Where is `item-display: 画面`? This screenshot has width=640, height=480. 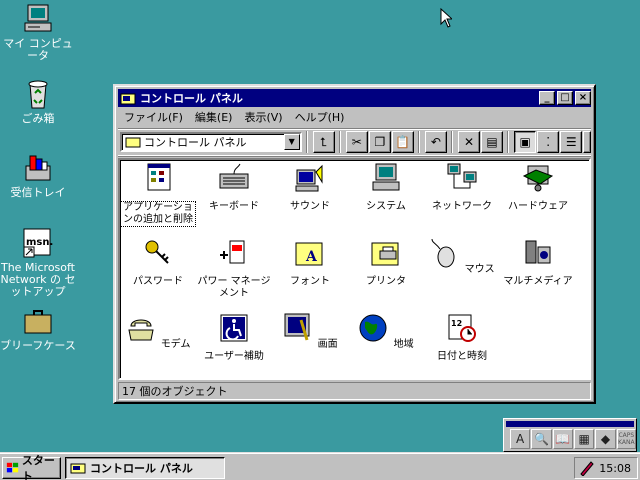
item-display: 画面 is located at coordinates (310, 331).